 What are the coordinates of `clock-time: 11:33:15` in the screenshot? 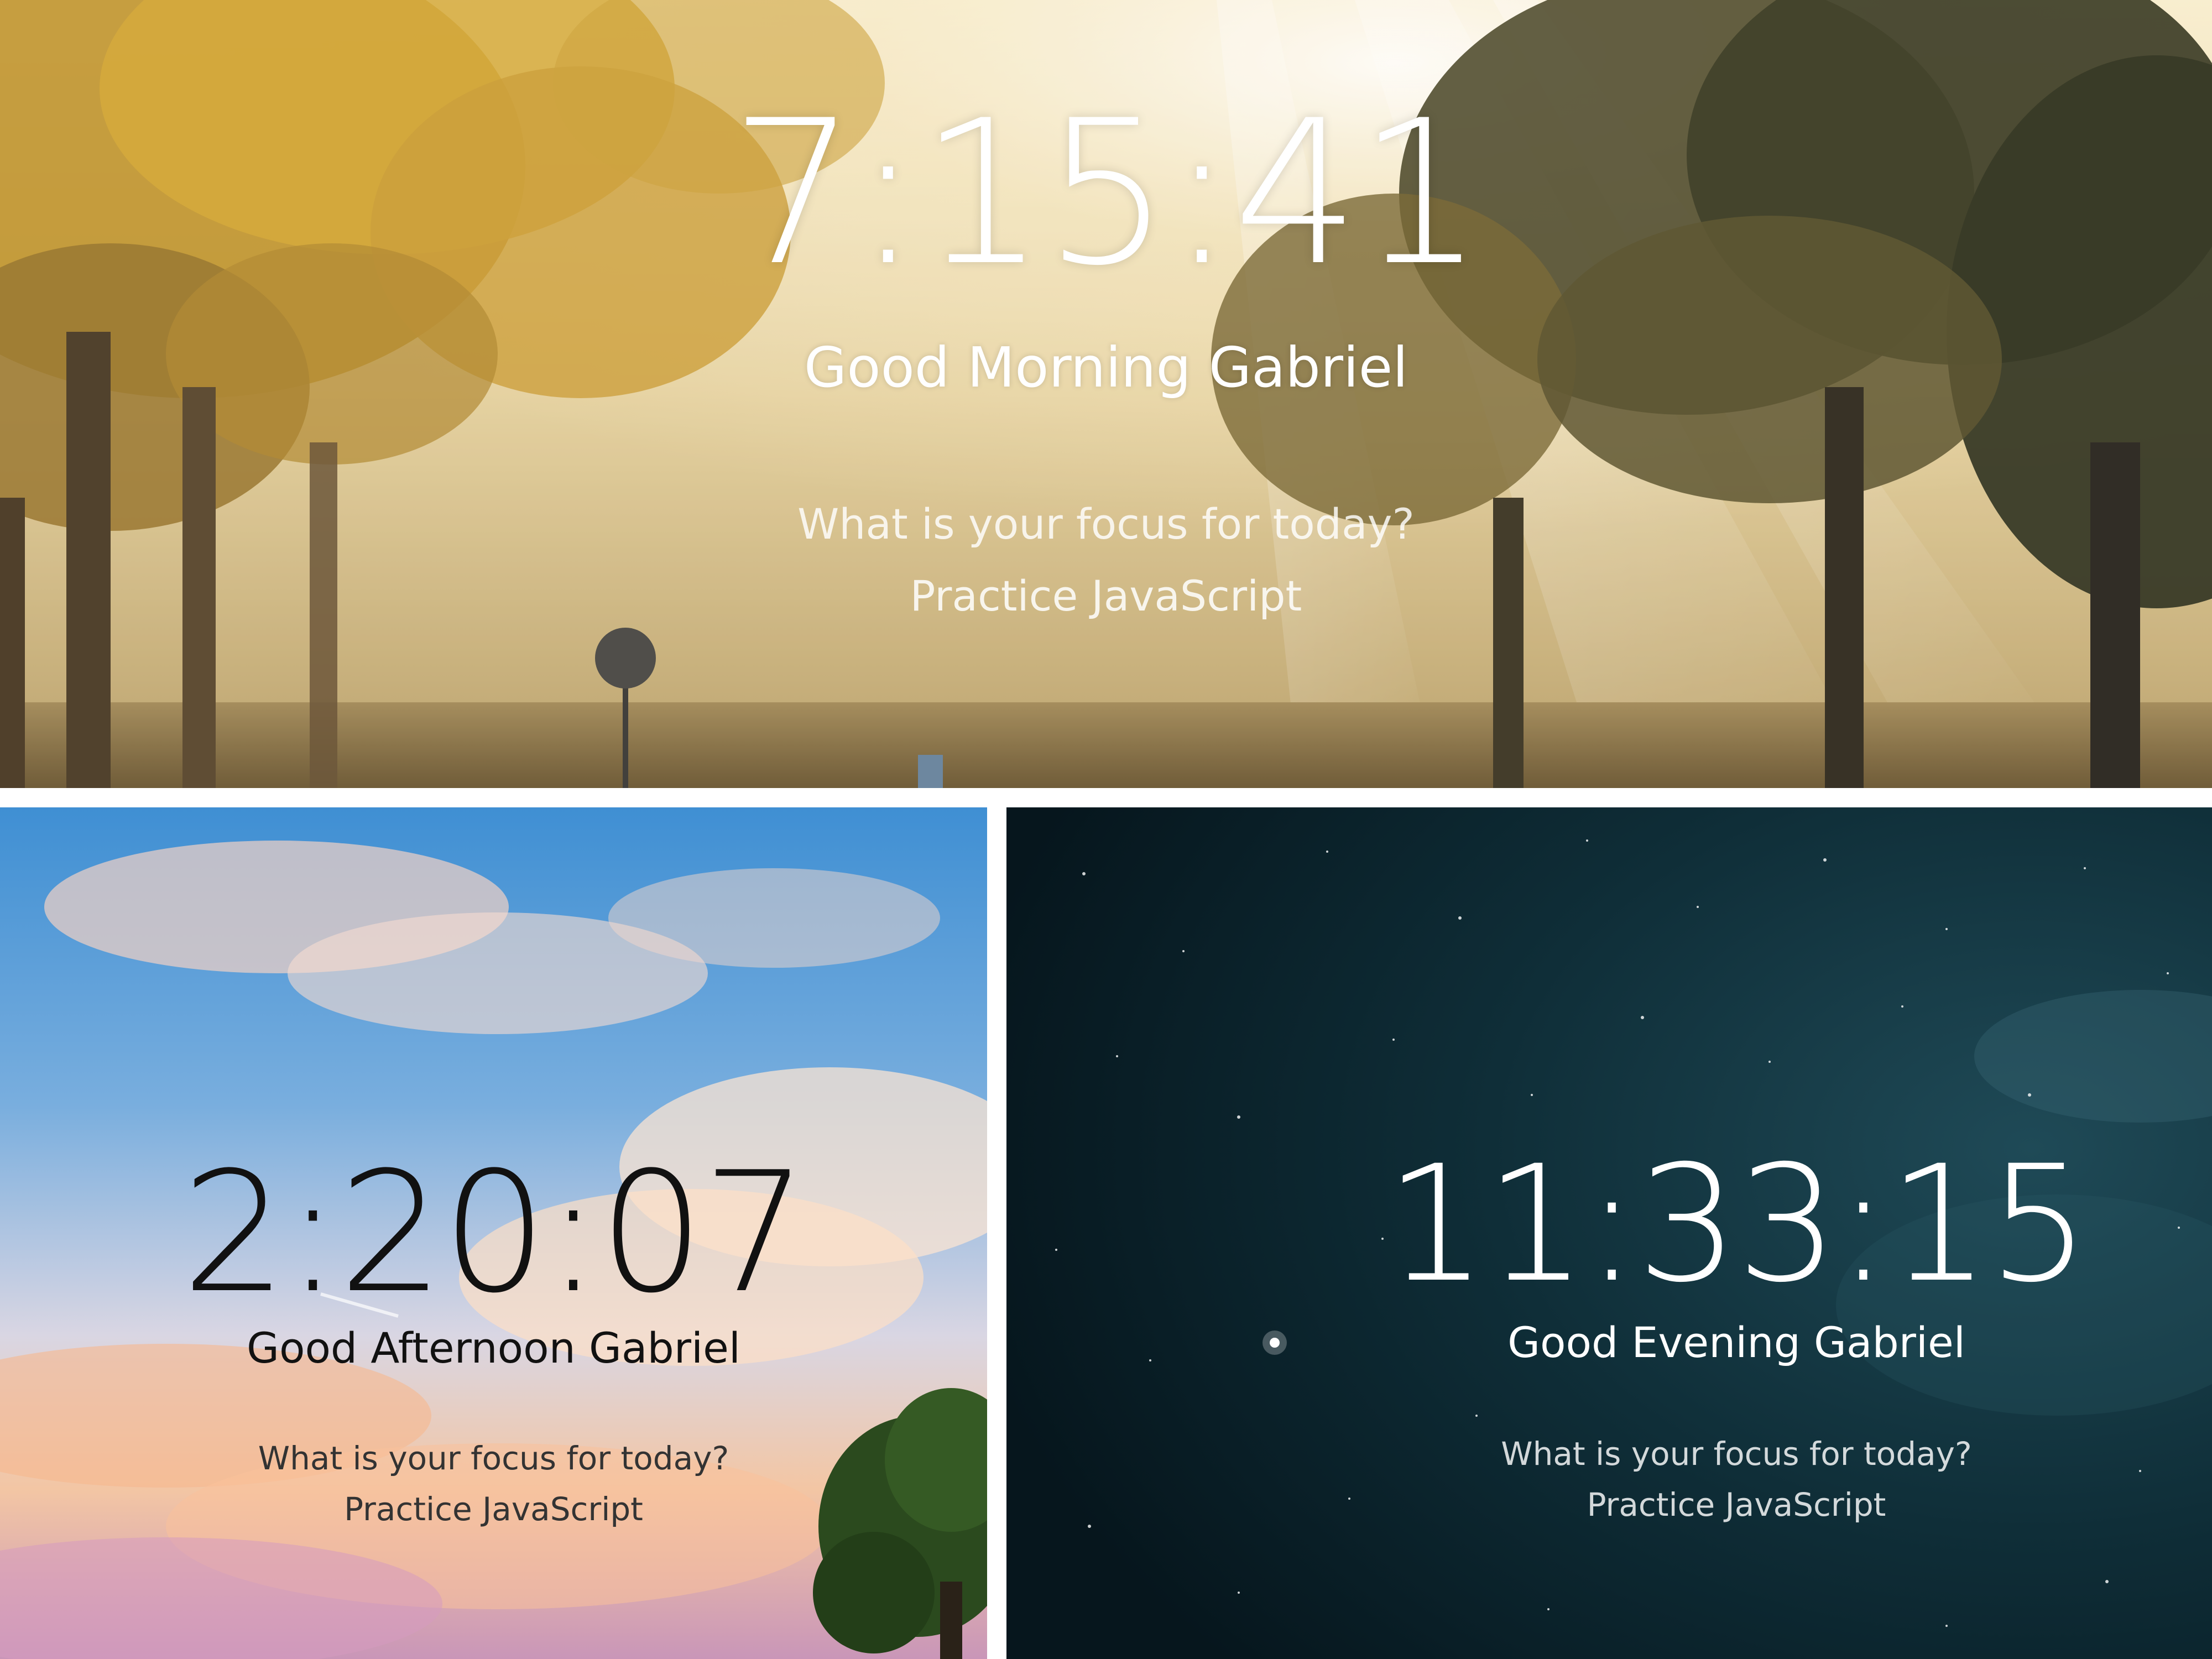 It's located at (1738, 1224).